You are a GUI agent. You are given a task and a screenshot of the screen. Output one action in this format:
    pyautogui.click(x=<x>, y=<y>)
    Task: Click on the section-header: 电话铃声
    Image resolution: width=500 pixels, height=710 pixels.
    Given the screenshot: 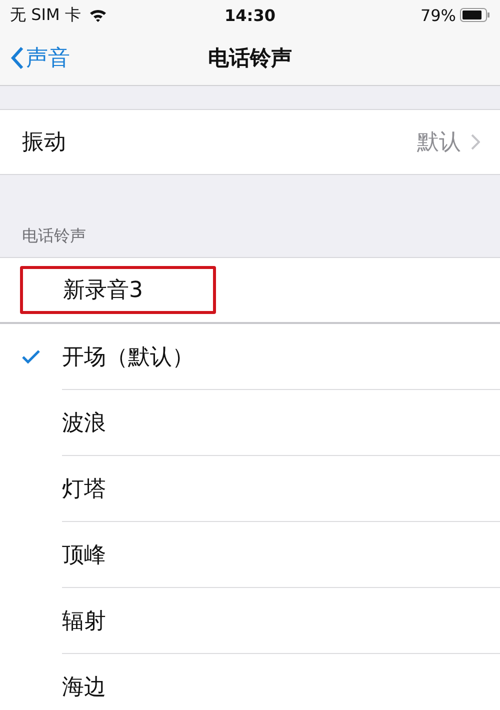 What is the action you would take?
    pyautogui.click(x=54, y=236)
    